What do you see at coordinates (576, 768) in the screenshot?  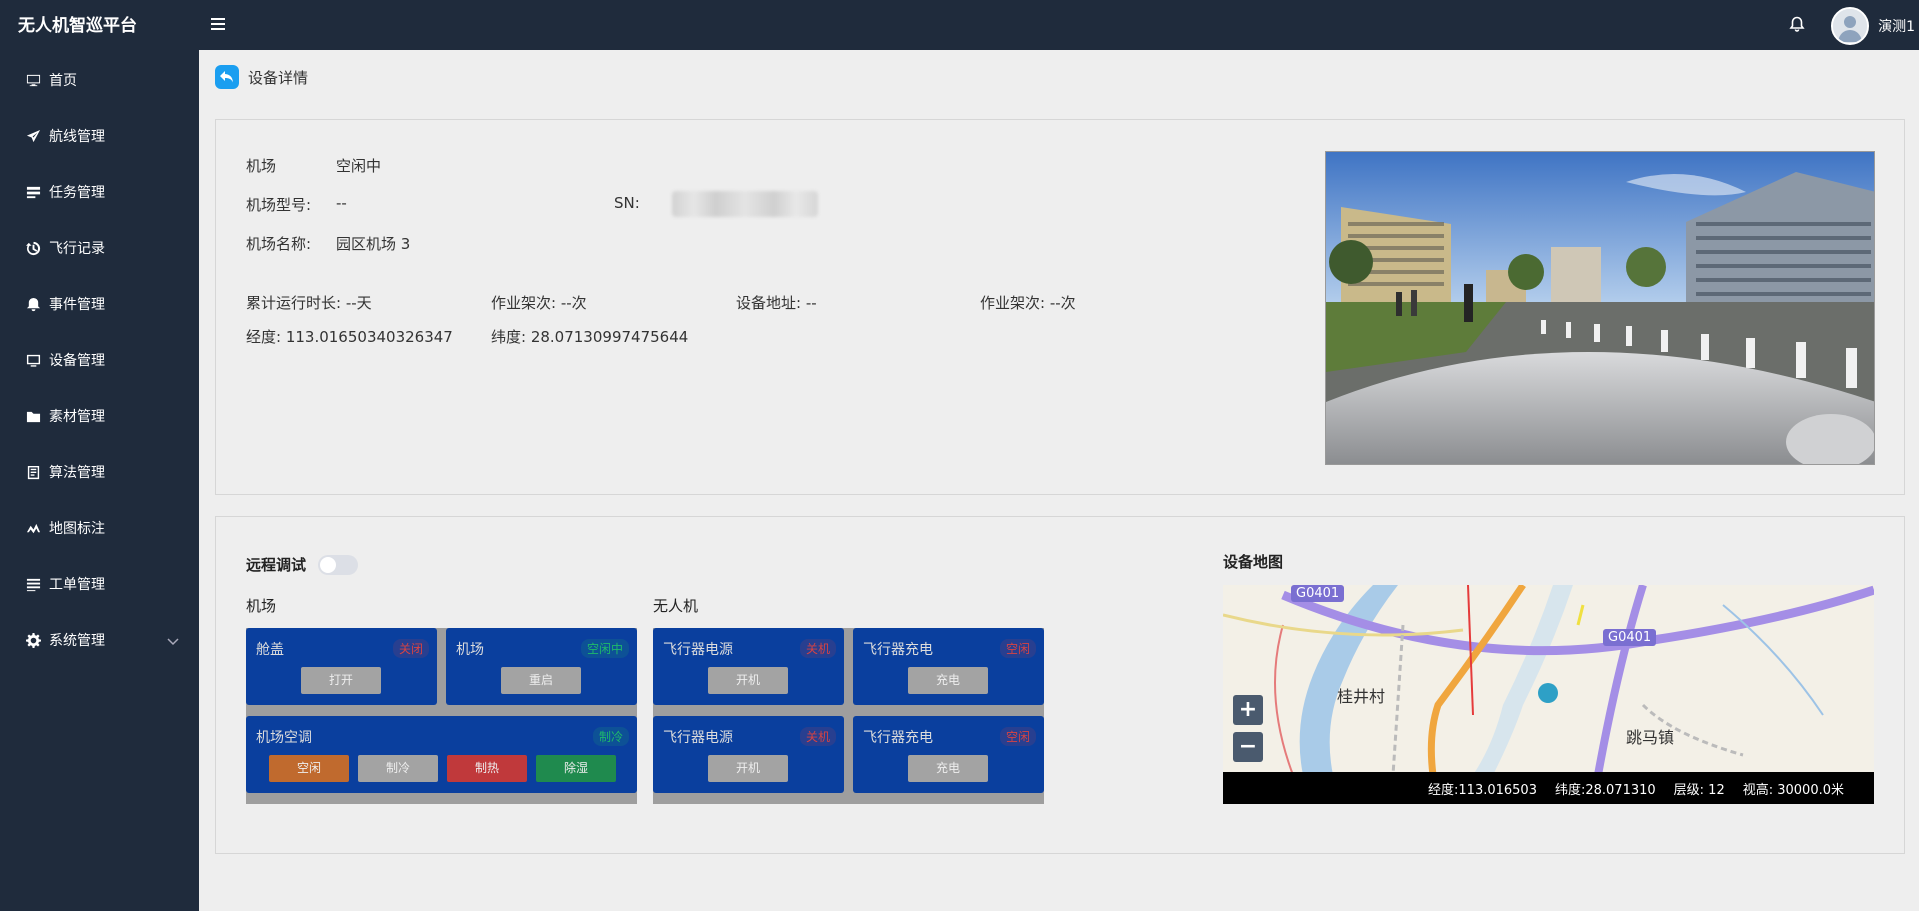 I see `ac-dehumidify-button: 除湿` at bounding box center [576, 768].